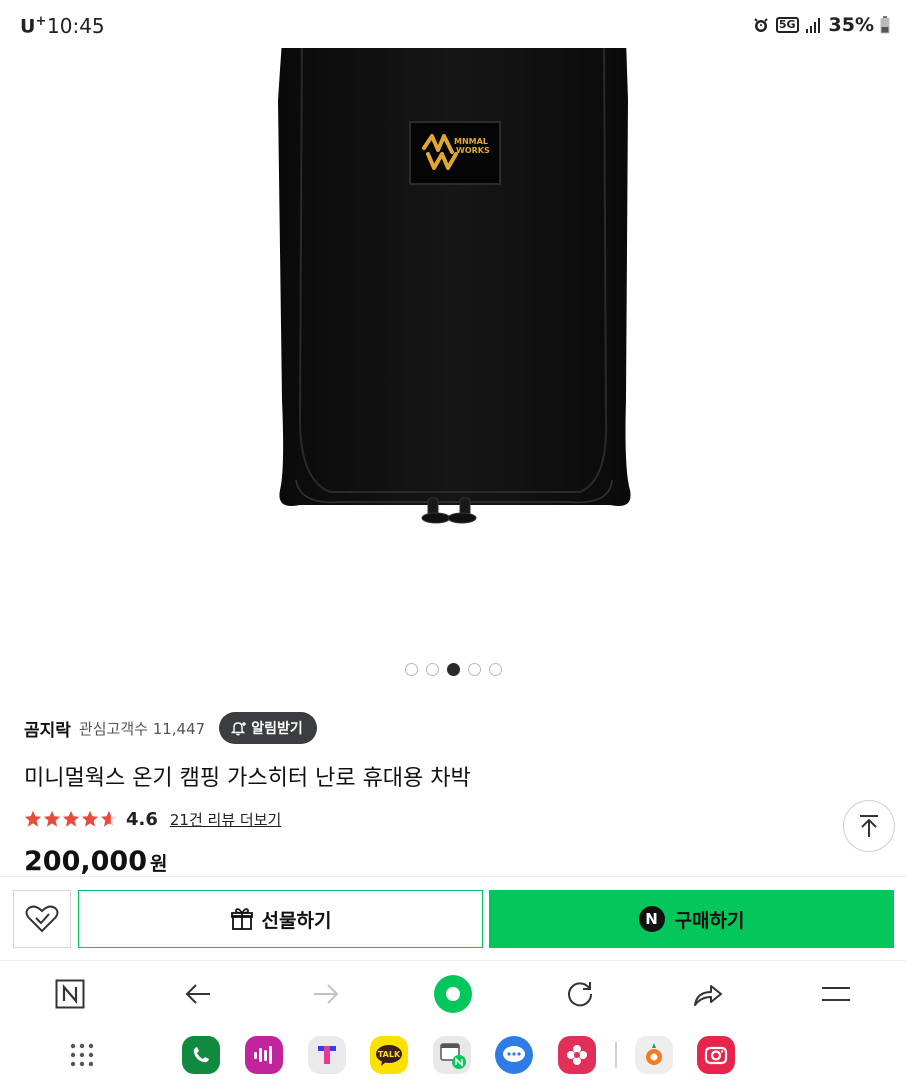 The image size is (906, 1088). Describe the element at coordinates (247, 778) in the screenshot. I see `product-title: 미니멀웍스 온기 캠핑 가스히터 난로 휴대용 차박` at that location.